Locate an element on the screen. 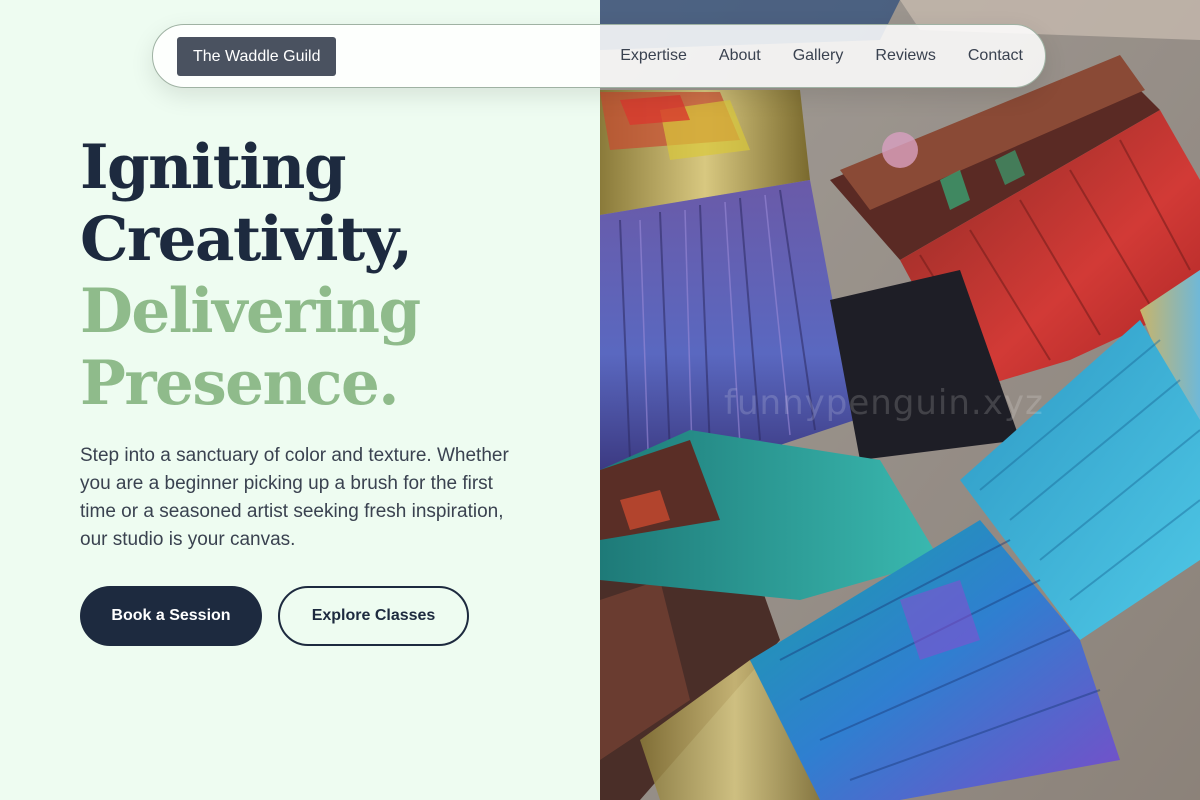  explore-classes-button: Explore Classes is located at coordinates (373, 616).